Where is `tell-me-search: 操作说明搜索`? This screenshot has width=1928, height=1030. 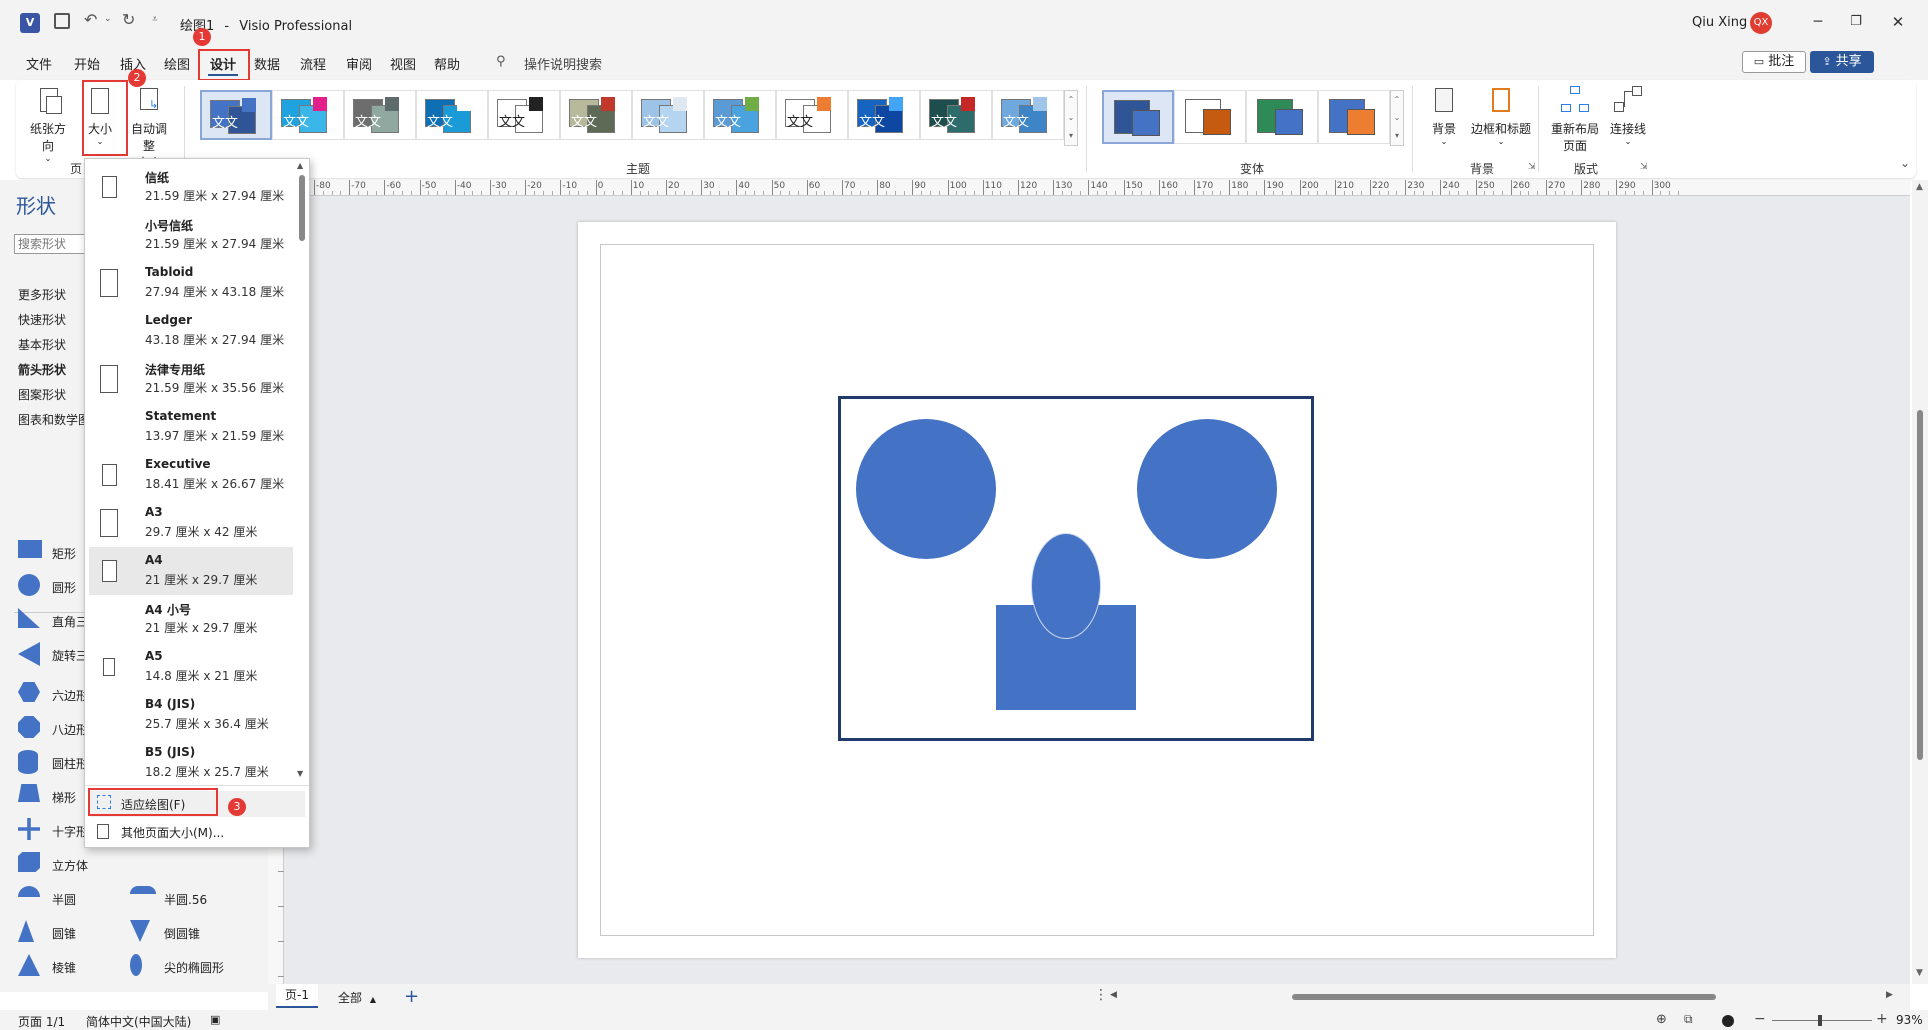 tell-me-search: 操作说明搜索 is located at coordinates (563, 63).